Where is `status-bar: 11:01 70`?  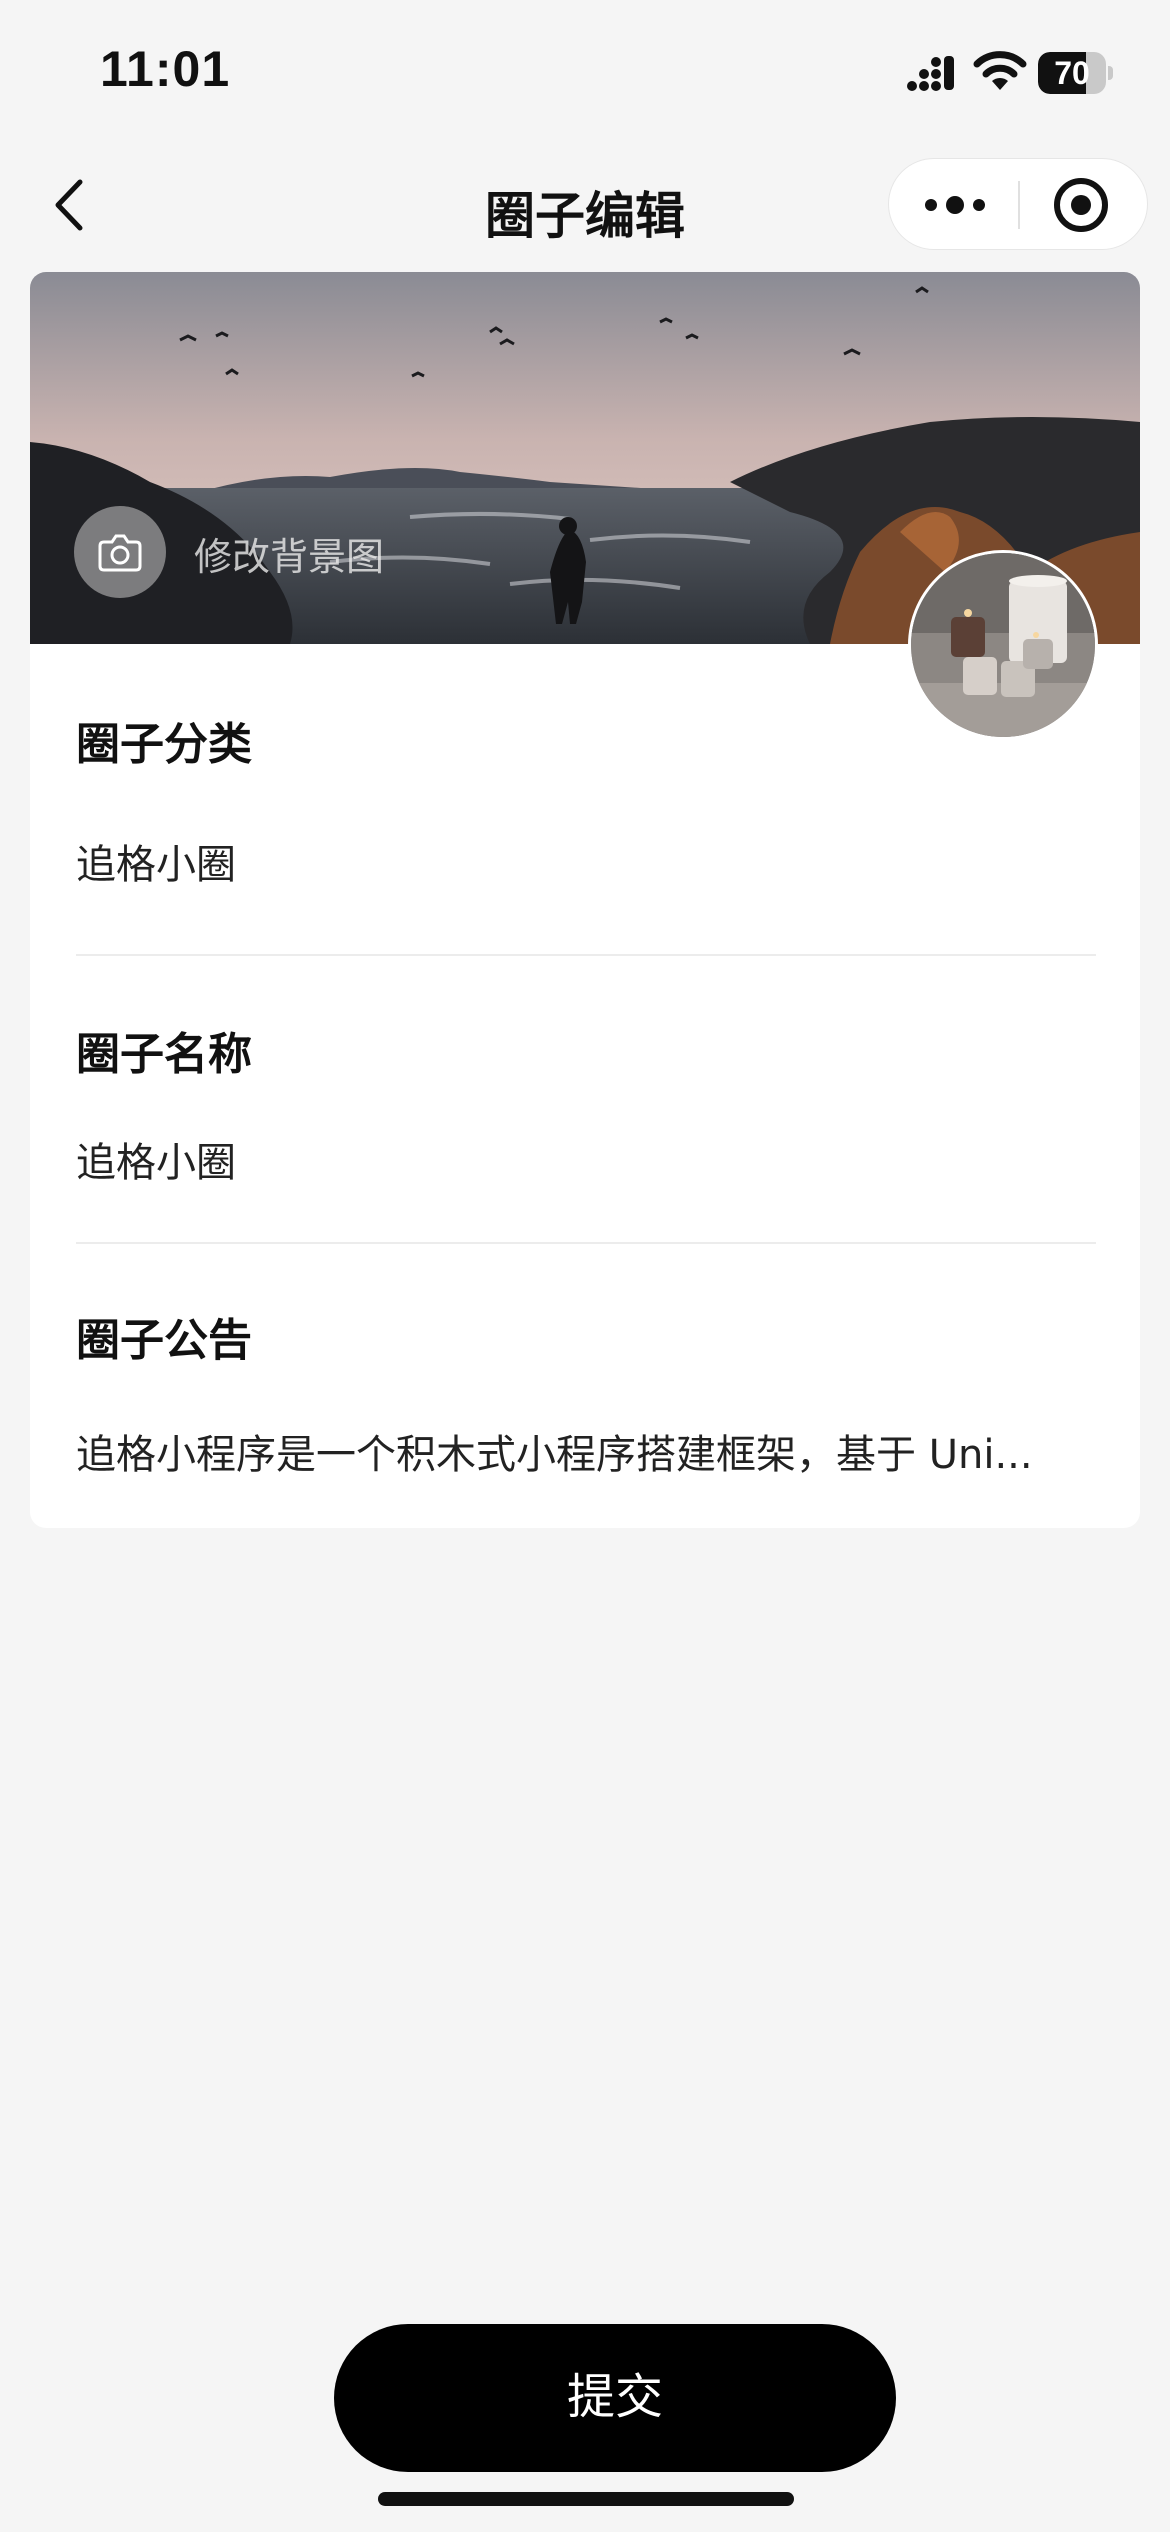 status-bar: 11:01 70 is located at coordinates (585, 70).